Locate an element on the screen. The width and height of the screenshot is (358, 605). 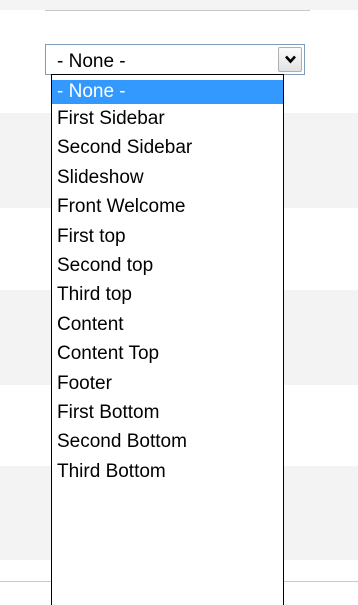
table-row-top is located at coordinates (179, 5).